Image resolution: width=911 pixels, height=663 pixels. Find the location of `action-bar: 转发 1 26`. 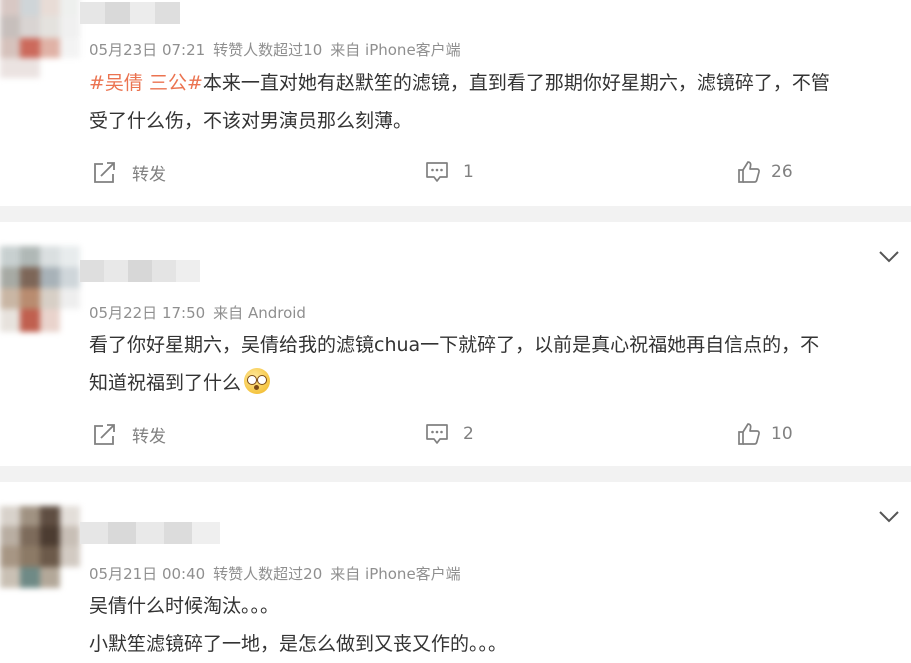

action-bar: 转发 1 26 is located at coordinates (455, 175).